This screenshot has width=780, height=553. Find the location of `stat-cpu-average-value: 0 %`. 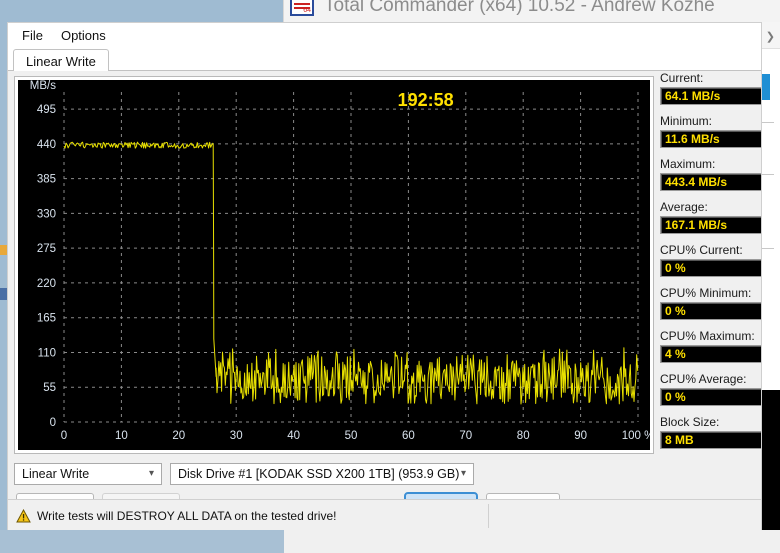

stat-cpu-average-value: 0 % is located at coordinates (675, 397).